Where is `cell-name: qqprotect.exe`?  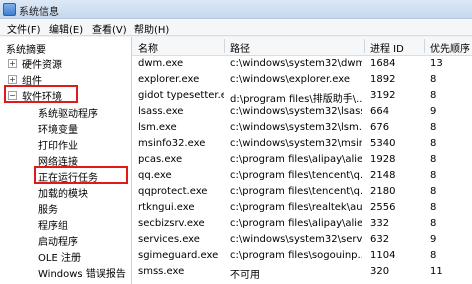
cell-name: qqprotect.exe is located at coordinates (173, 191).